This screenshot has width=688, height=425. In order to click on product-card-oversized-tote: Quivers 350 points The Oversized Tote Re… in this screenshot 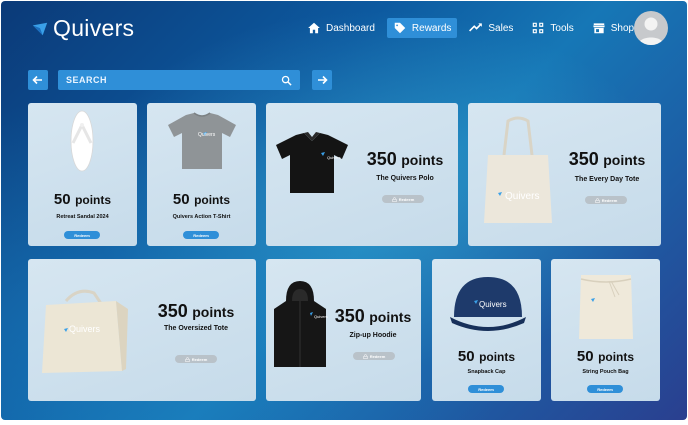, I will do `click(142, 330)`.